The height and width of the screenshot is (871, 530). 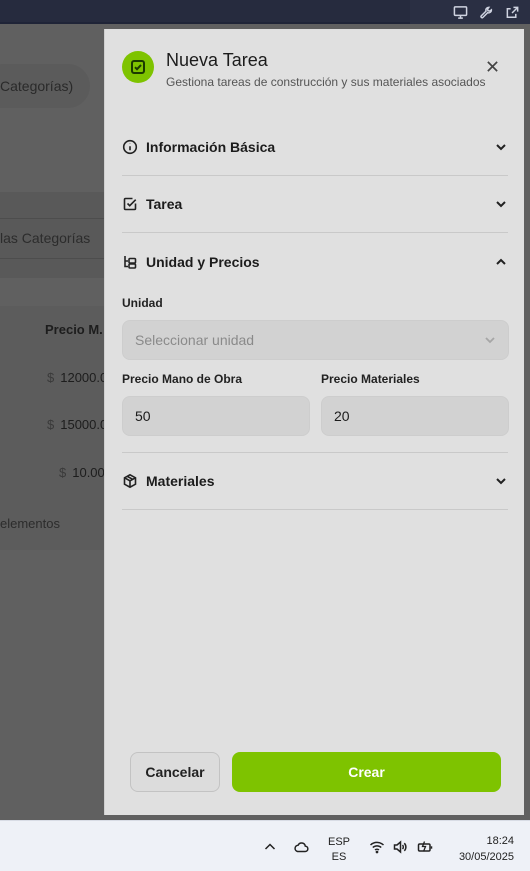 What do you see at coordinates (339, 842) in the screenshot?
I see `language-code: ESP` at bounding box center [339, 842].